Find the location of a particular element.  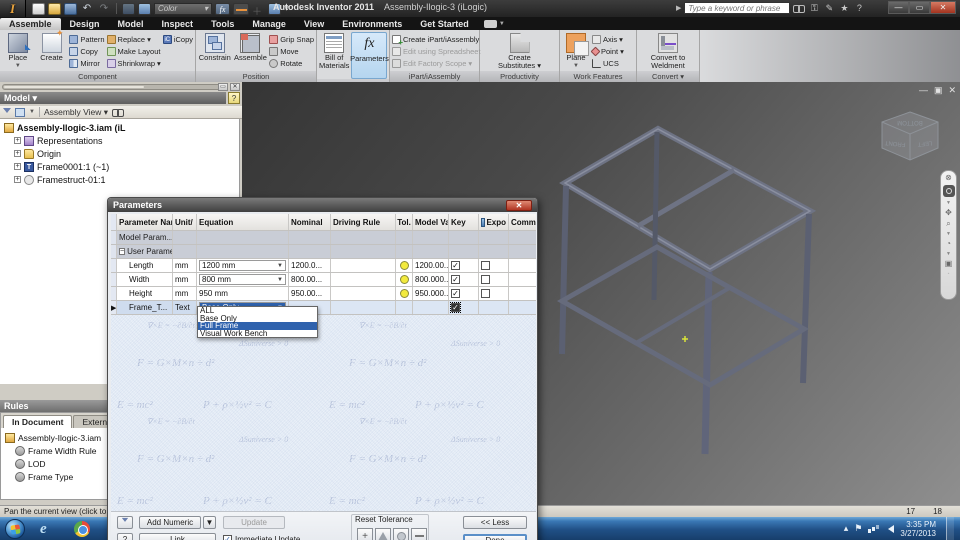

doc-close-button: ✕ is located at coordinates (952, 90).